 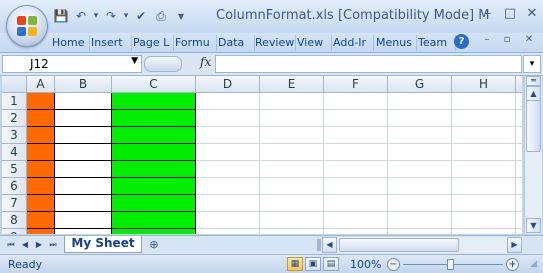 What do you see at coordinates (394, 43) in the screenshot?
I see `tab-menus: Menus` at bounding box center [394, 43].